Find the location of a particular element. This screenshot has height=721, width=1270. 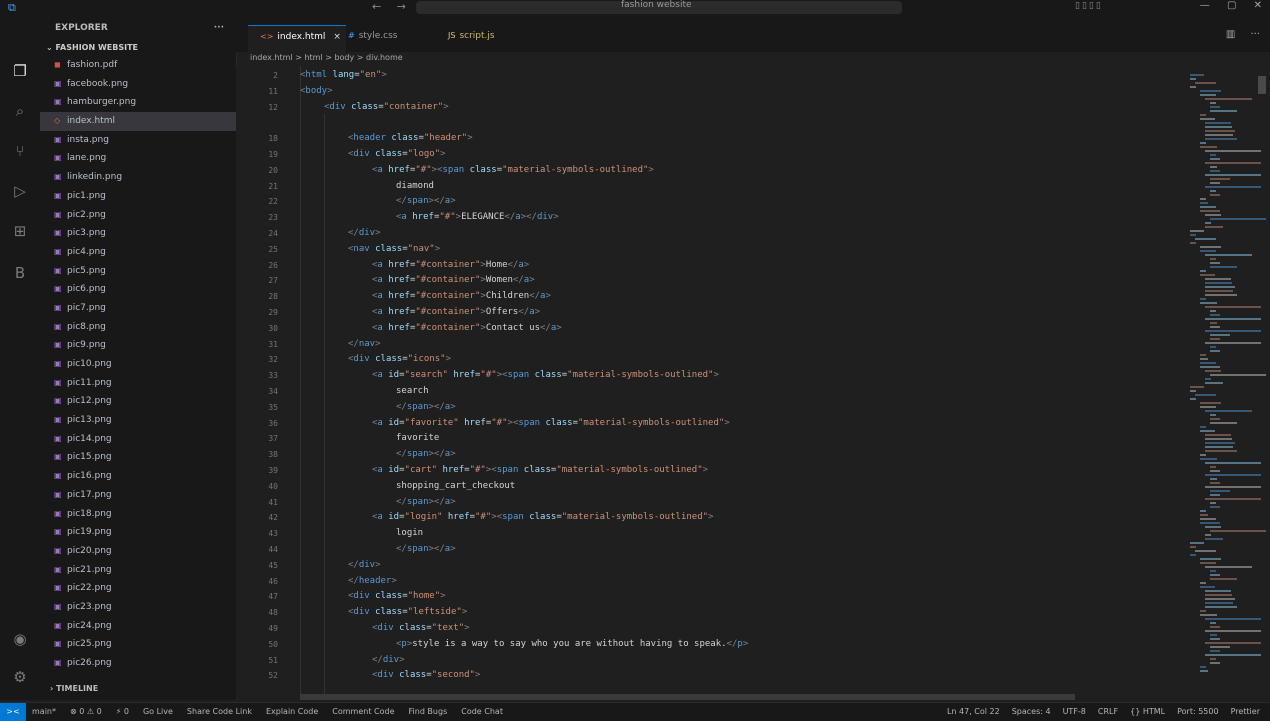

code-text: shopping_cart_checkout is located at coordinates (456, 485).